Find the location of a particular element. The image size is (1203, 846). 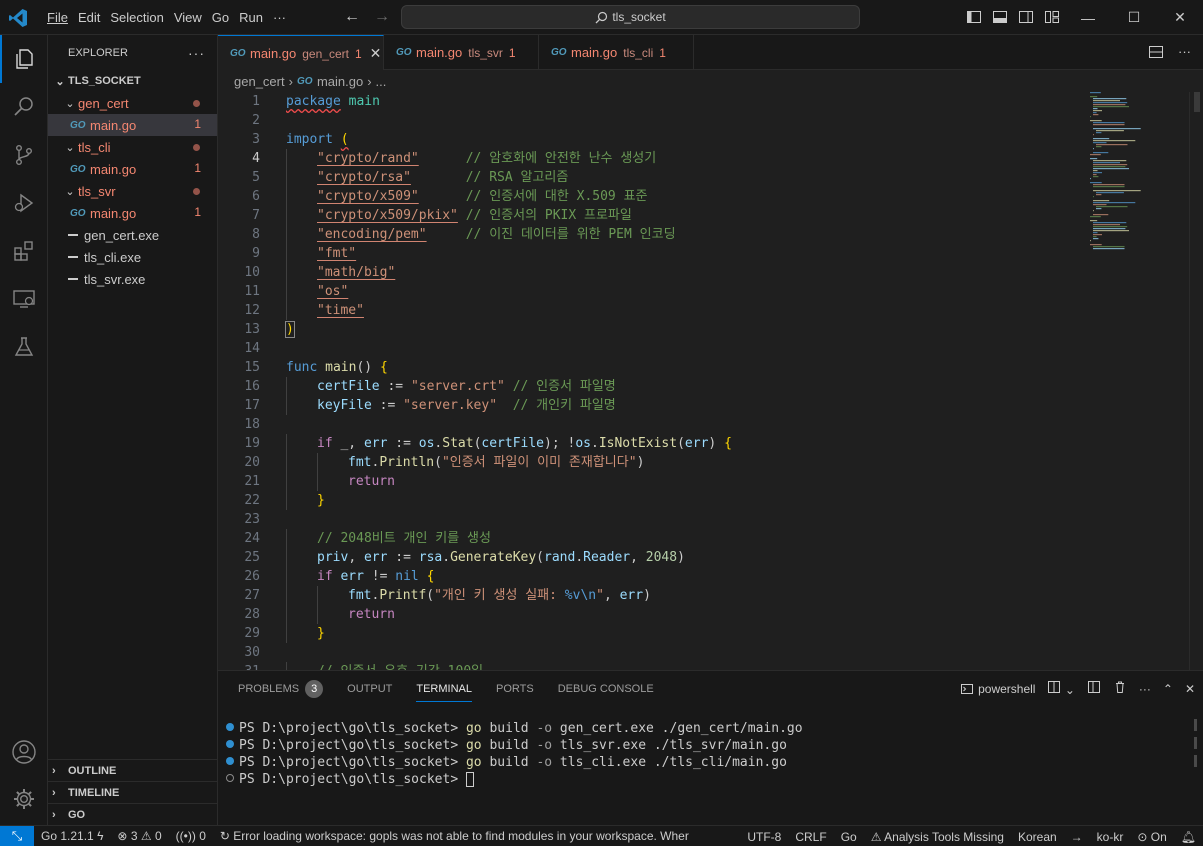

toggle-secondary-sidebar-icon is located at coordinates (1026, 17).